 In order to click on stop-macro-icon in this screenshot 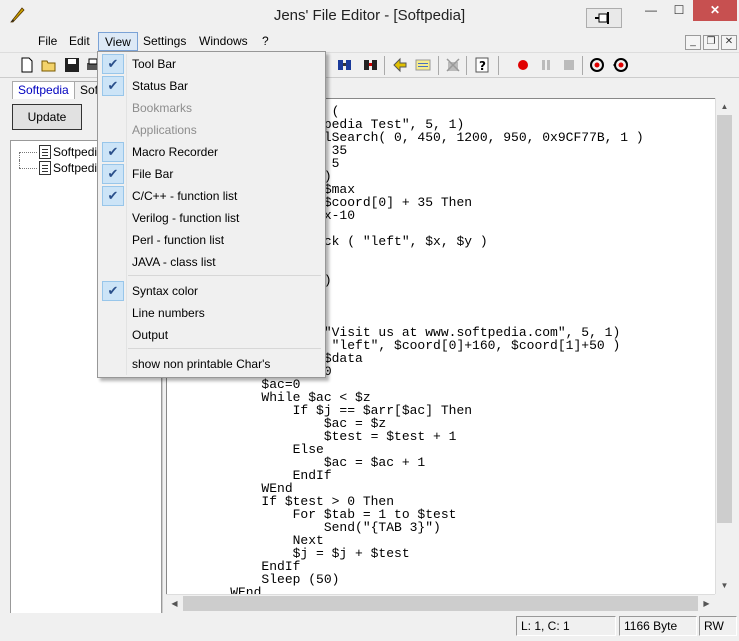, I will do `click(569, 65)`.